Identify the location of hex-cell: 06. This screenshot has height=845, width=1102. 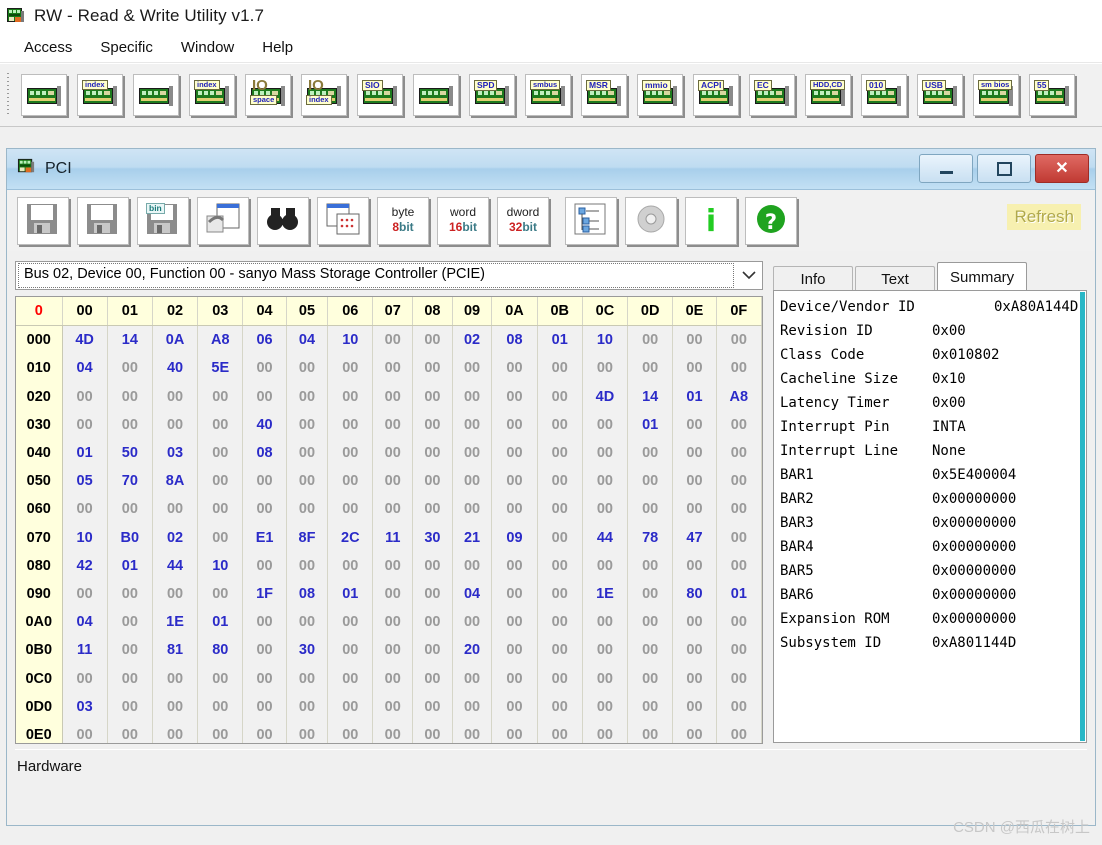
(264, 340).